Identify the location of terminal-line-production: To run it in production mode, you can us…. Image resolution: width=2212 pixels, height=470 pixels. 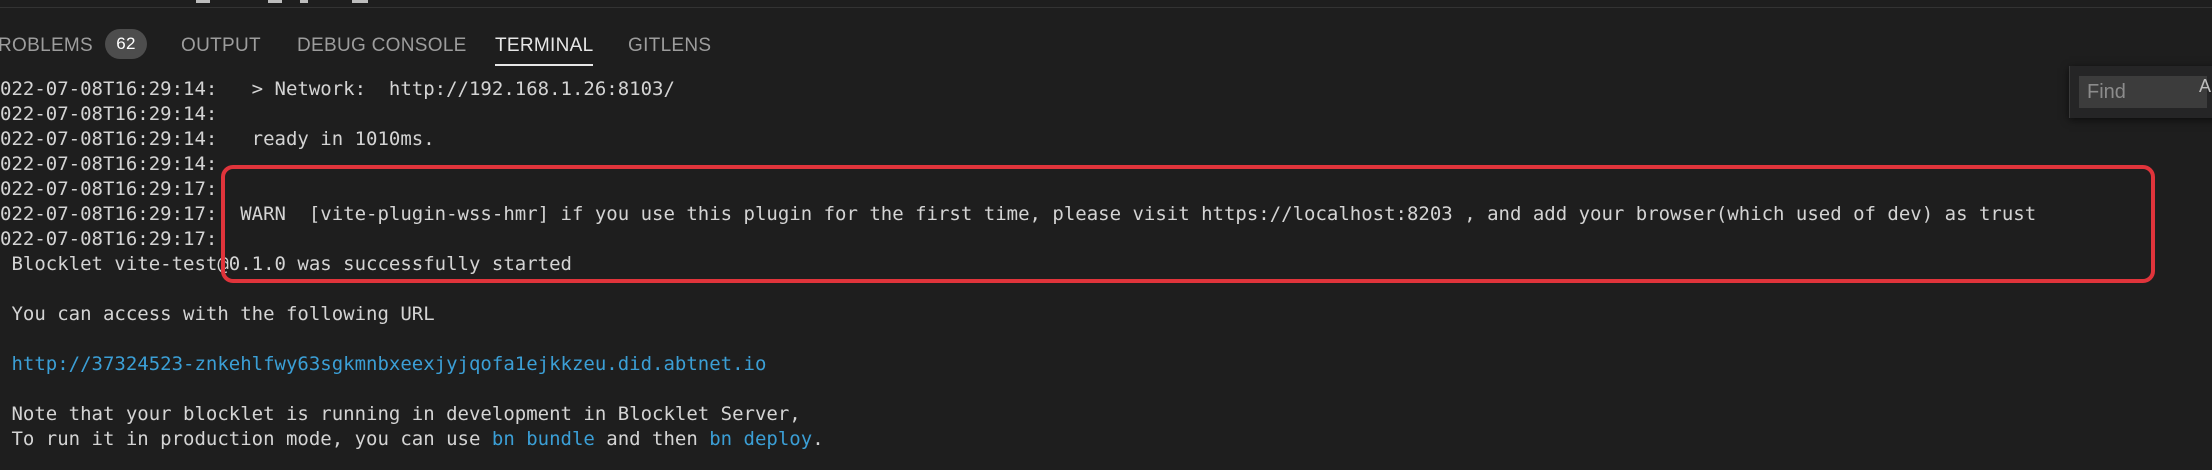
(1106, 439).